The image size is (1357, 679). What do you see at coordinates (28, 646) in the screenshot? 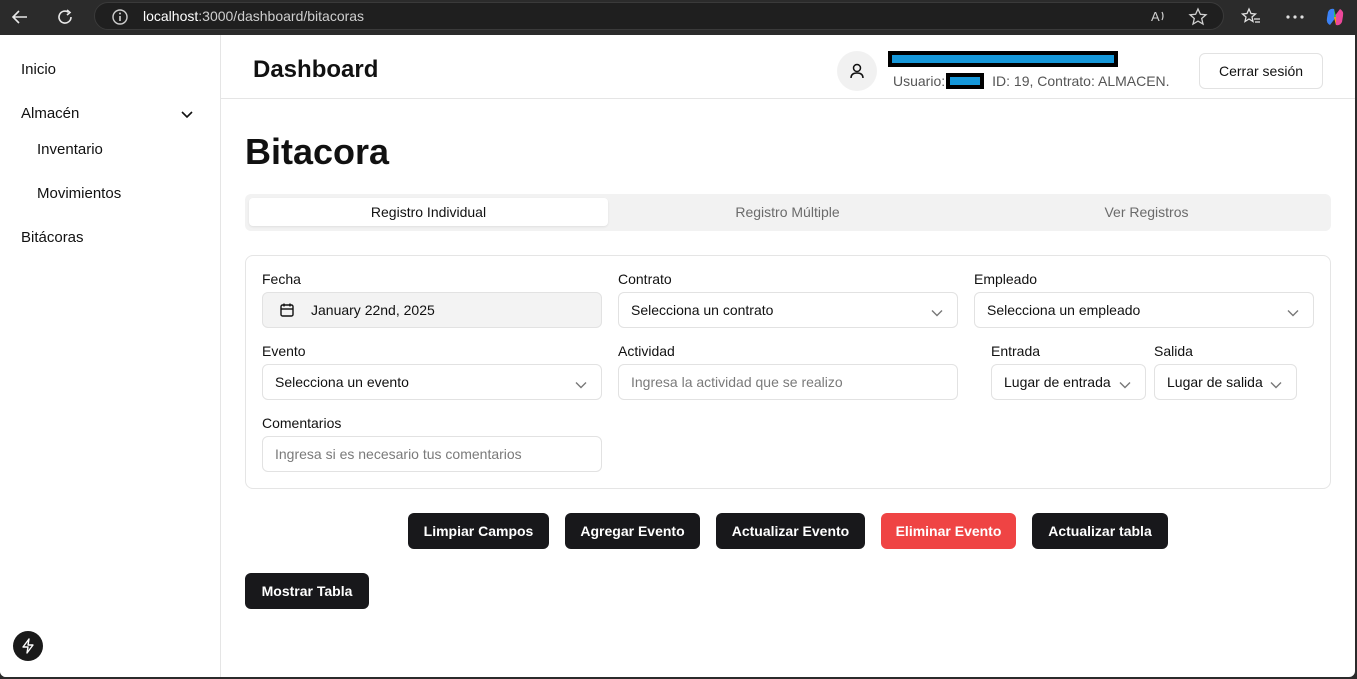
I see `nextjs-devtools-icon` at bounding box center [28, 646].